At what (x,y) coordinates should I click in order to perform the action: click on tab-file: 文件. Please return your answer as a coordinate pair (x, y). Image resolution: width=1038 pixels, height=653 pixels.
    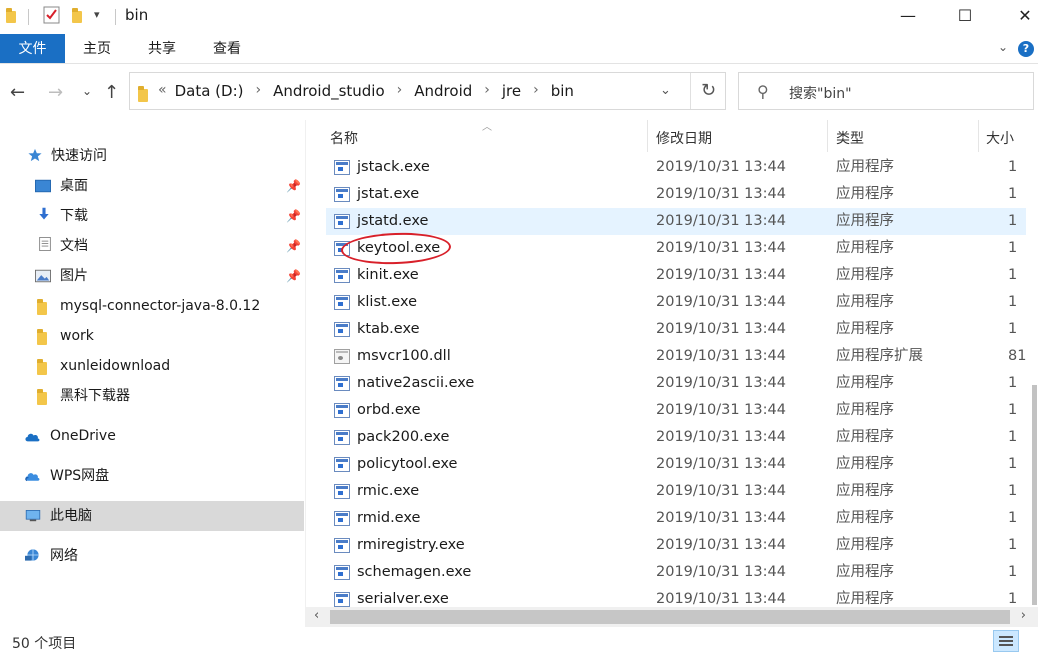
    Looking at the image, I should click on (32, 48).